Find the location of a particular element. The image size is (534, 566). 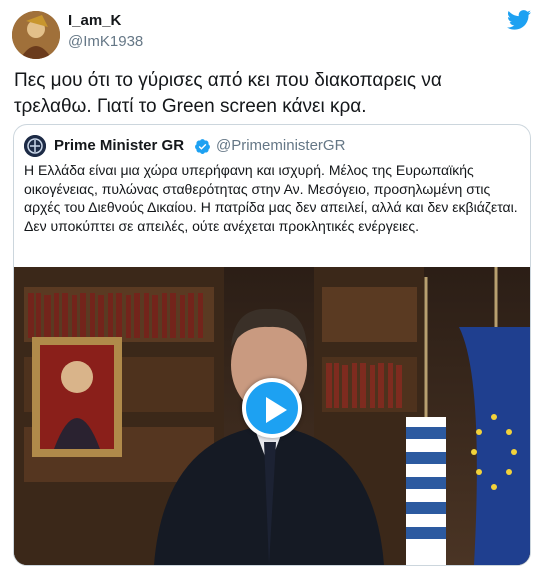

profile-avatar-icon is located at coordinates (36, 35).